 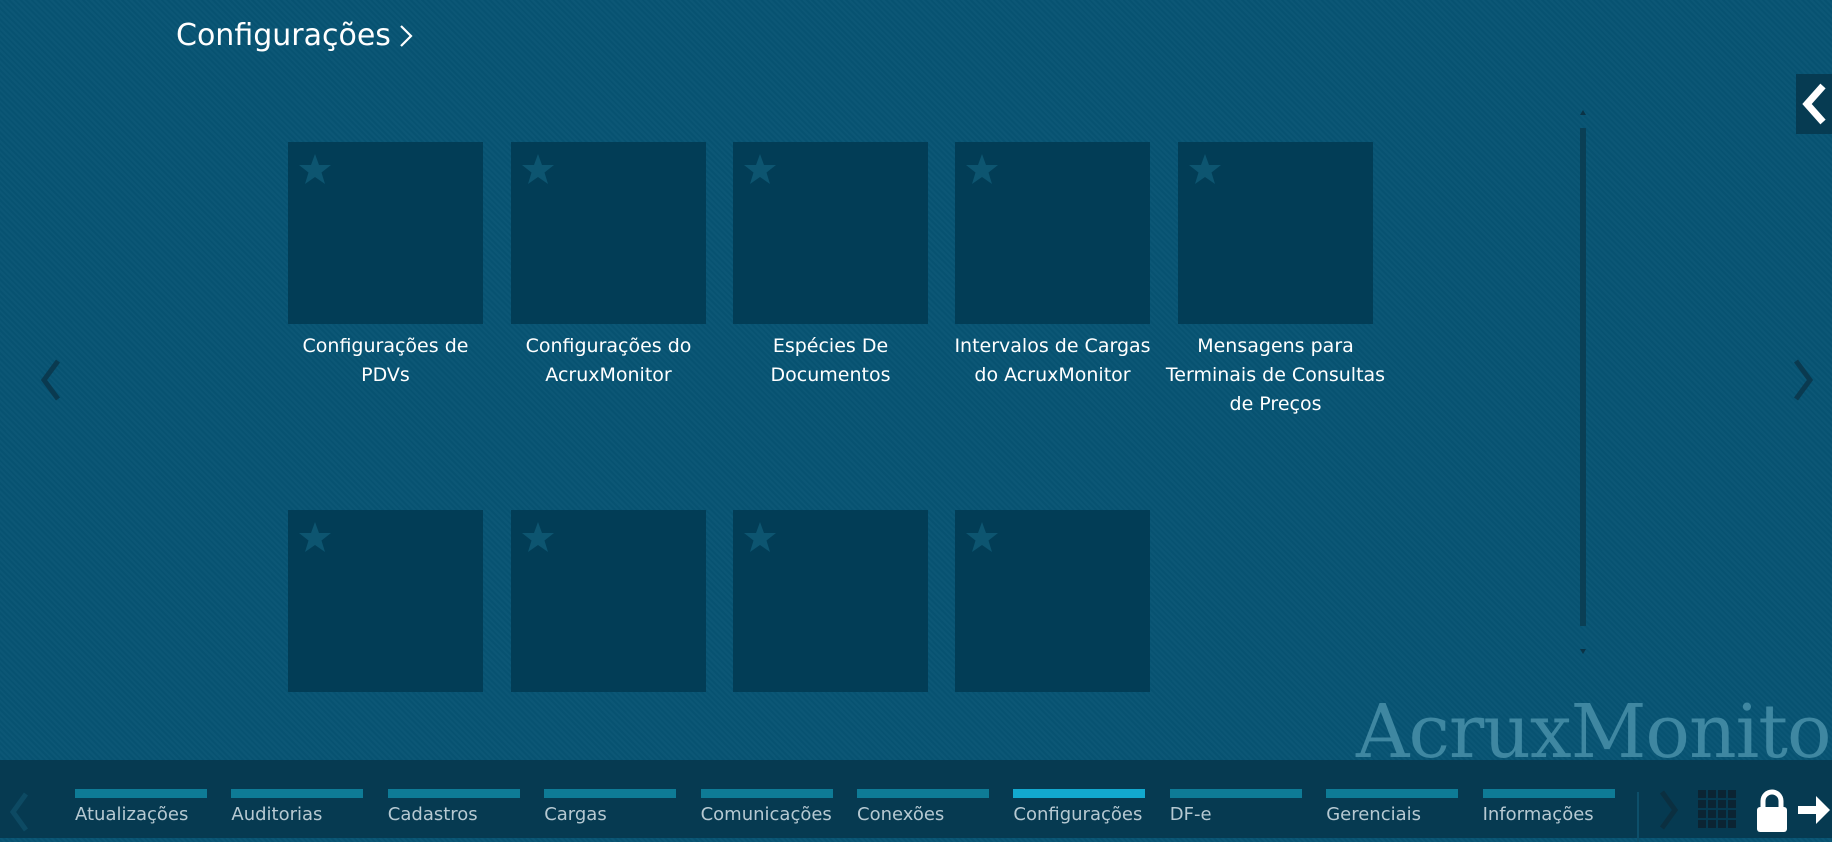 I want to click on arrow-right-icon, so click(x=1814, y=810).